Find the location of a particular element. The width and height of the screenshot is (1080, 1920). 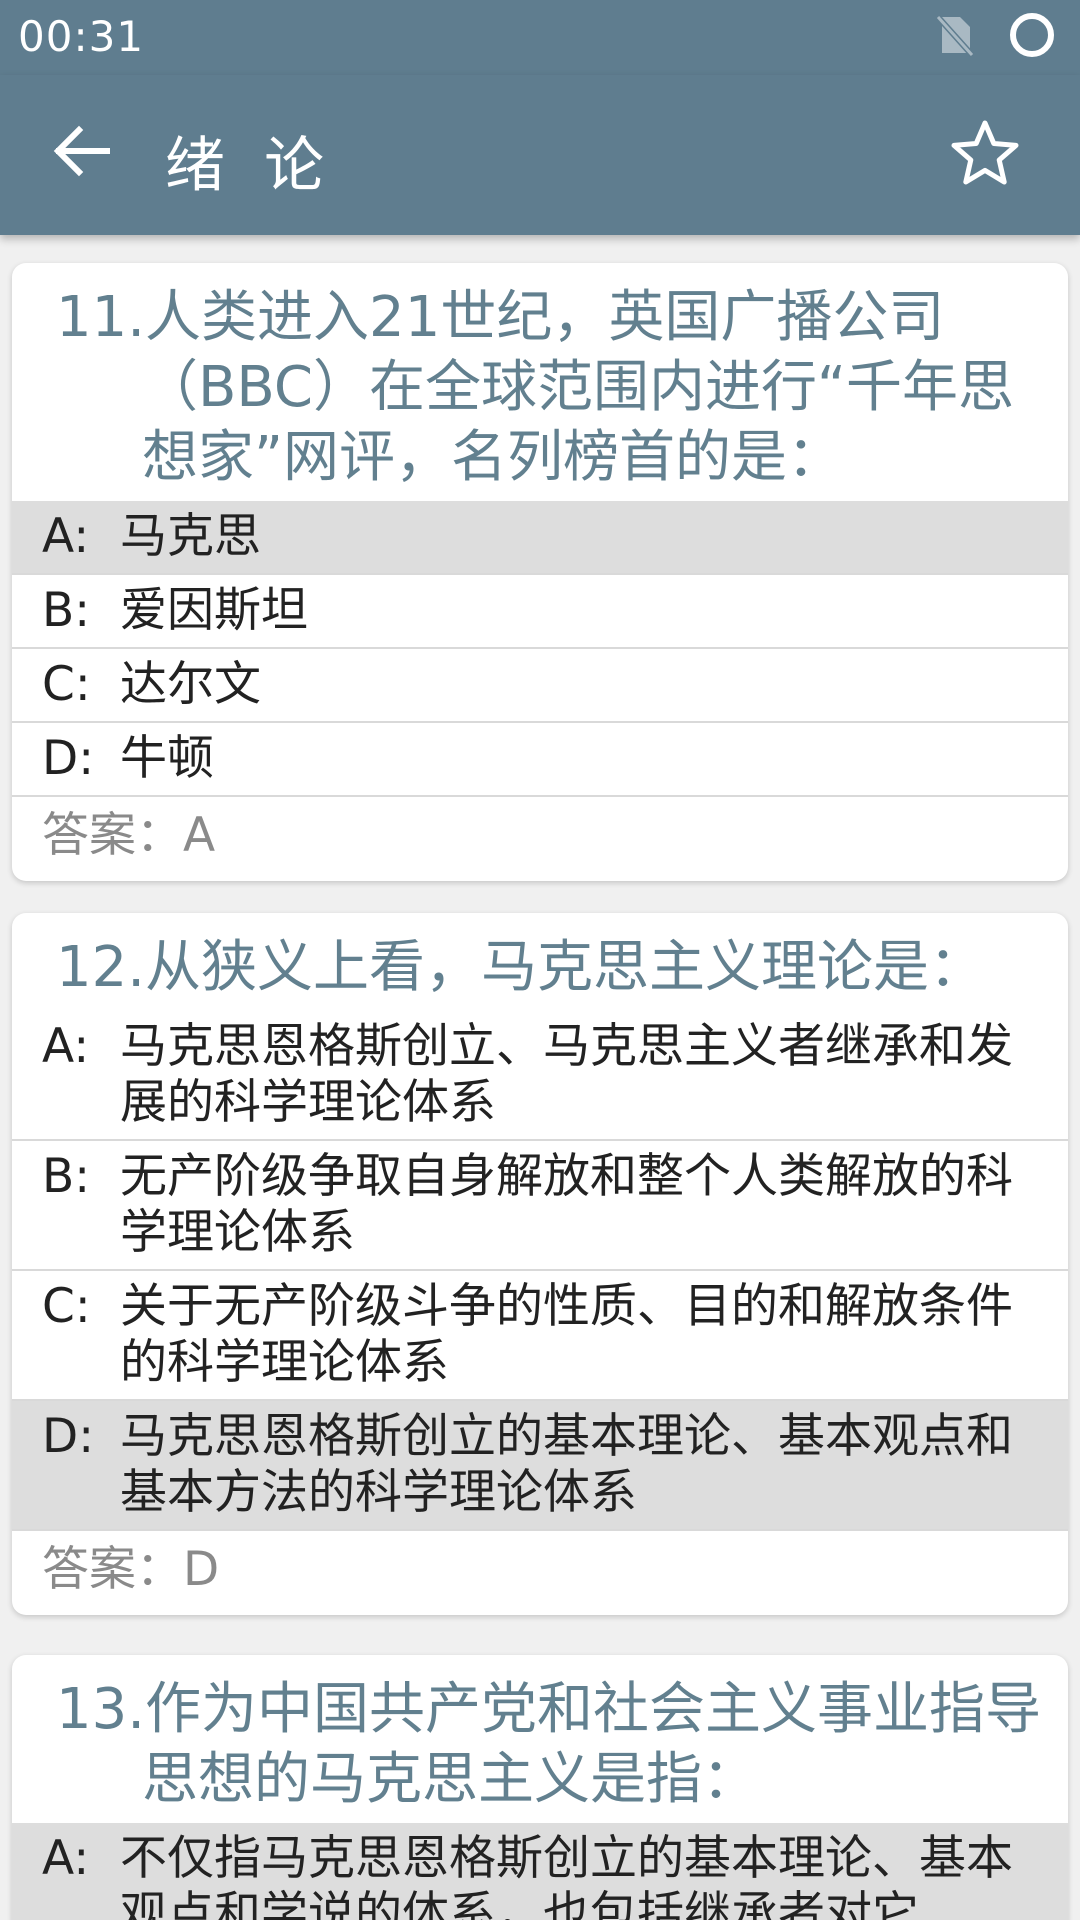

question-text: 12.从狭义上看，马克思主义理论是： is located at coordinates (521, 967).